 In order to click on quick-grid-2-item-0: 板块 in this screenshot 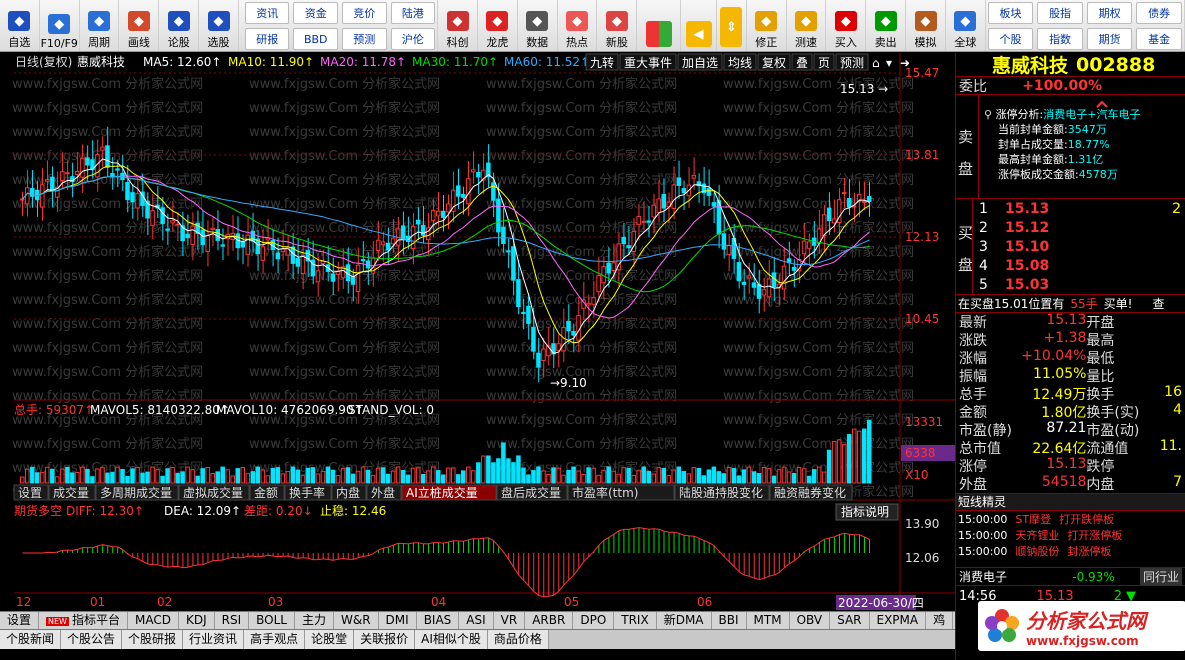, I will do `click(1010, 13)`.